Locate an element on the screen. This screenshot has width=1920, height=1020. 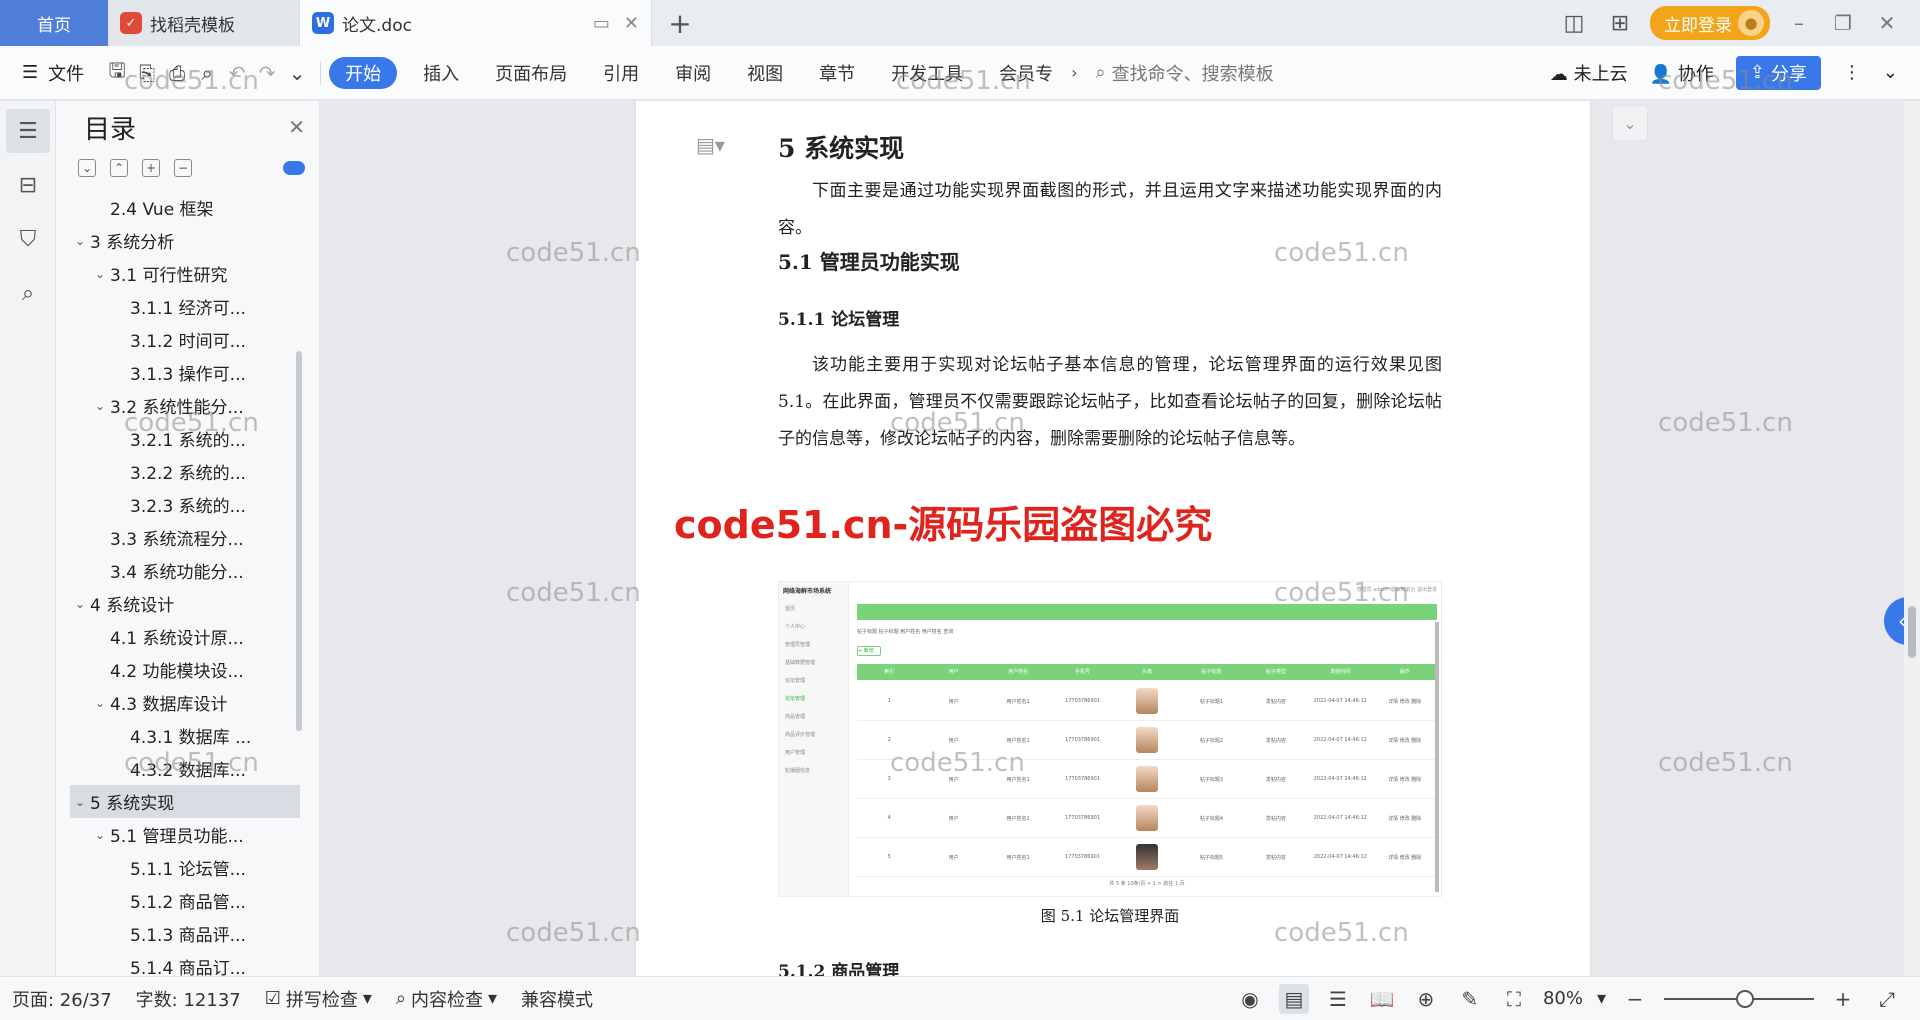
tab-home: 首页 is located at coordinates (54, 23).